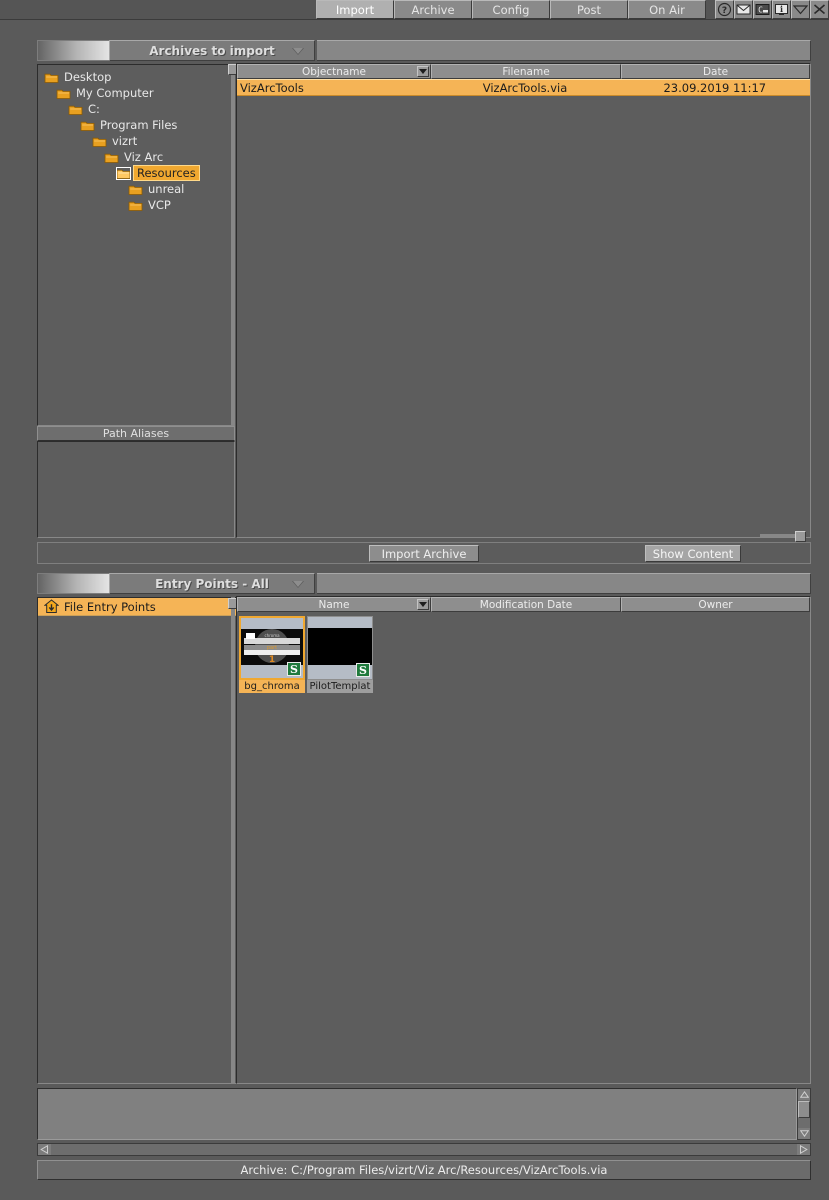 Image resolution: width=829 pixels, height=1200 pixels. What do you see at coordinates (294, 669) in the screenshot?
I see `scene-badge-icon: S` at bounding box center [294, 669].